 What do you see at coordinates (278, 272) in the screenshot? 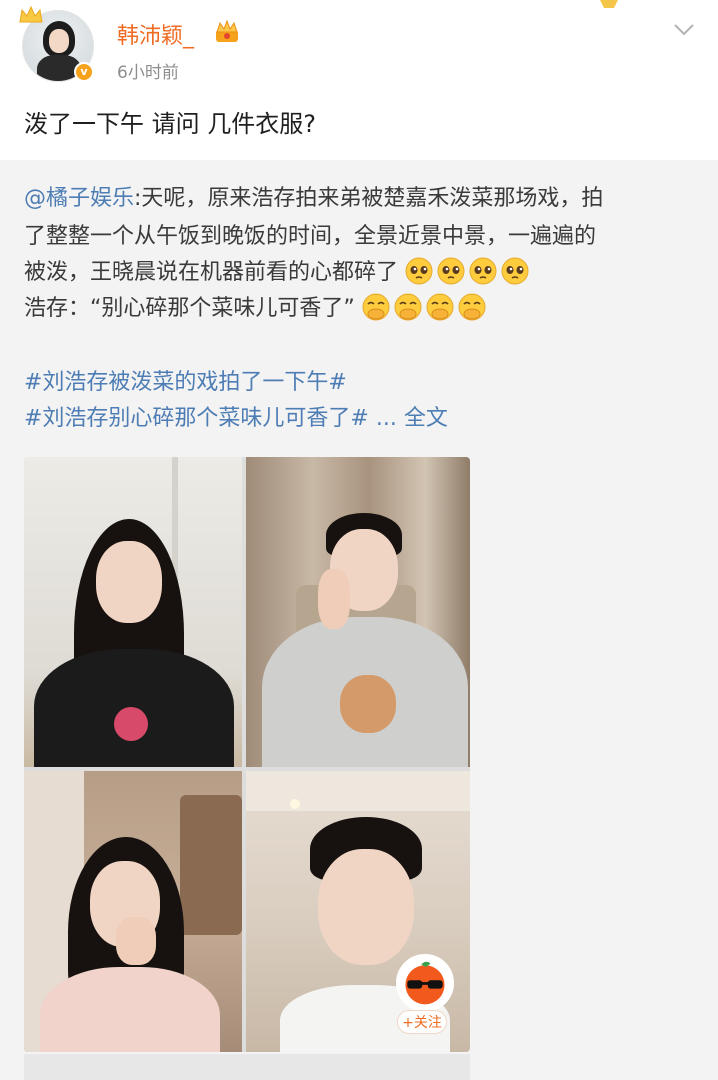
I see `repost-line-3: 被泼，王晓晨说在机器前看的心都碎了` at bounding box center [278, 272].